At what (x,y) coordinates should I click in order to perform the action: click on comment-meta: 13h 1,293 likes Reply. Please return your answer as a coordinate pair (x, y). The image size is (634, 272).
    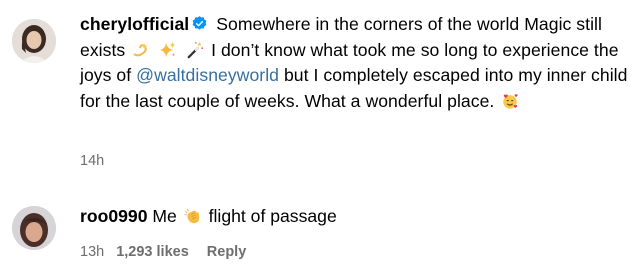
    Looking at the image, I should click on (163, 252).